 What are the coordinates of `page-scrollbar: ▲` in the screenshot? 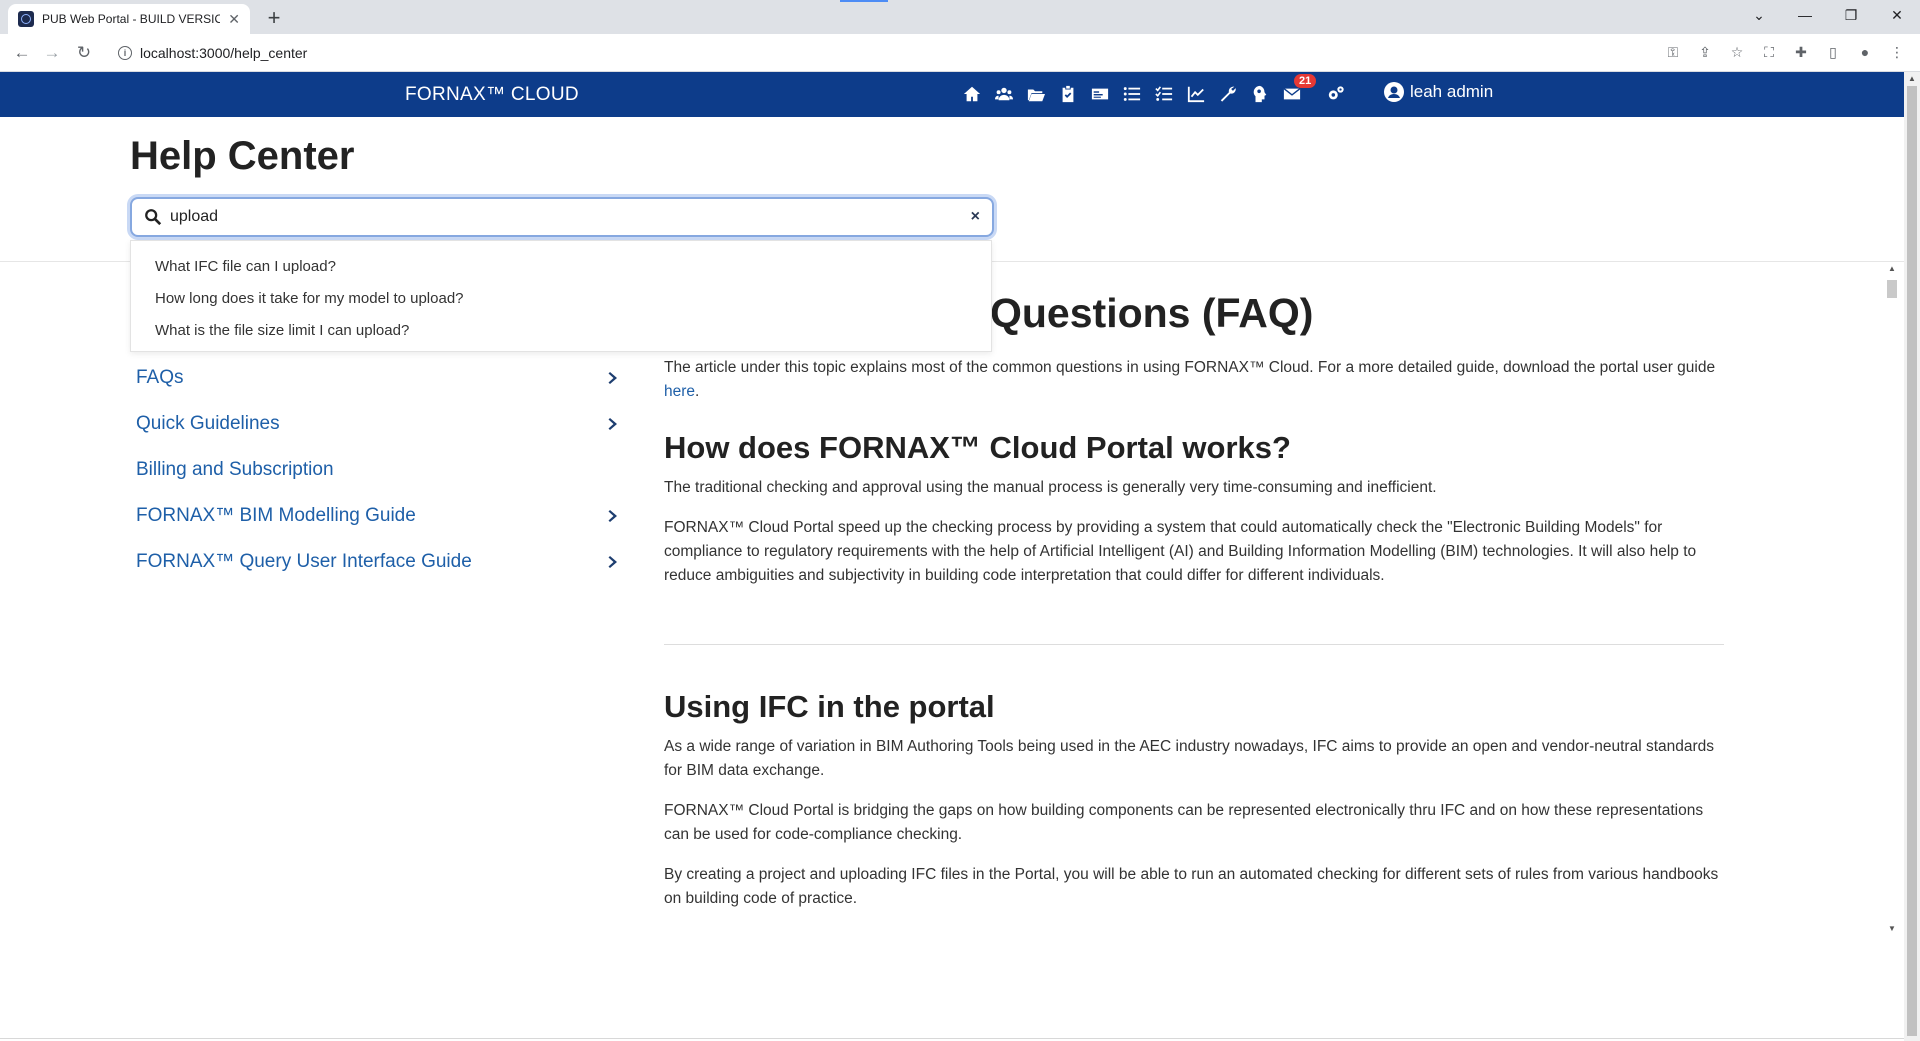 It's located at (1912, 556).